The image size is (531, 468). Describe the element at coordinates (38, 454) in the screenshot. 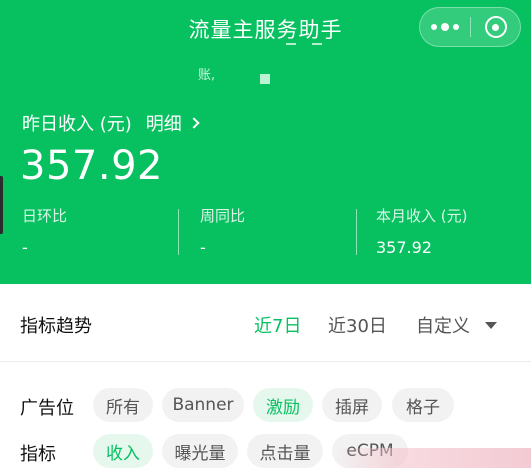

I see `filter-label: 指标` at that location.